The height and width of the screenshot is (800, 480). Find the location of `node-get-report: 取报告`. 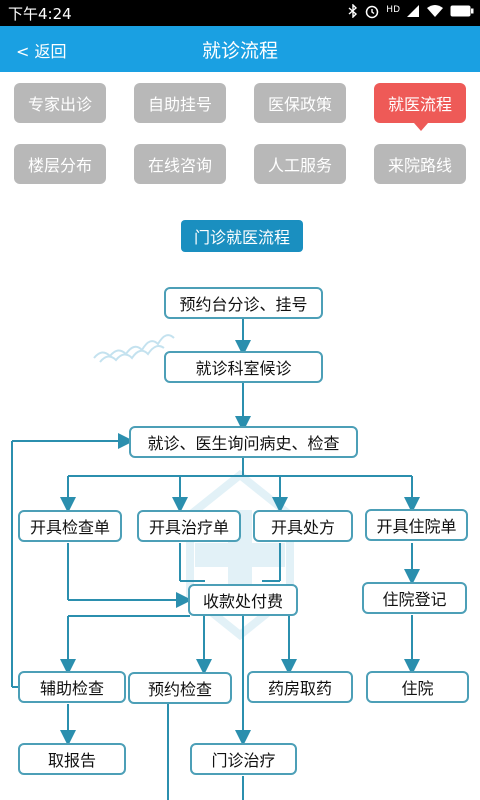

node-get-report: 取报告 is located at coordinates (72, 759).